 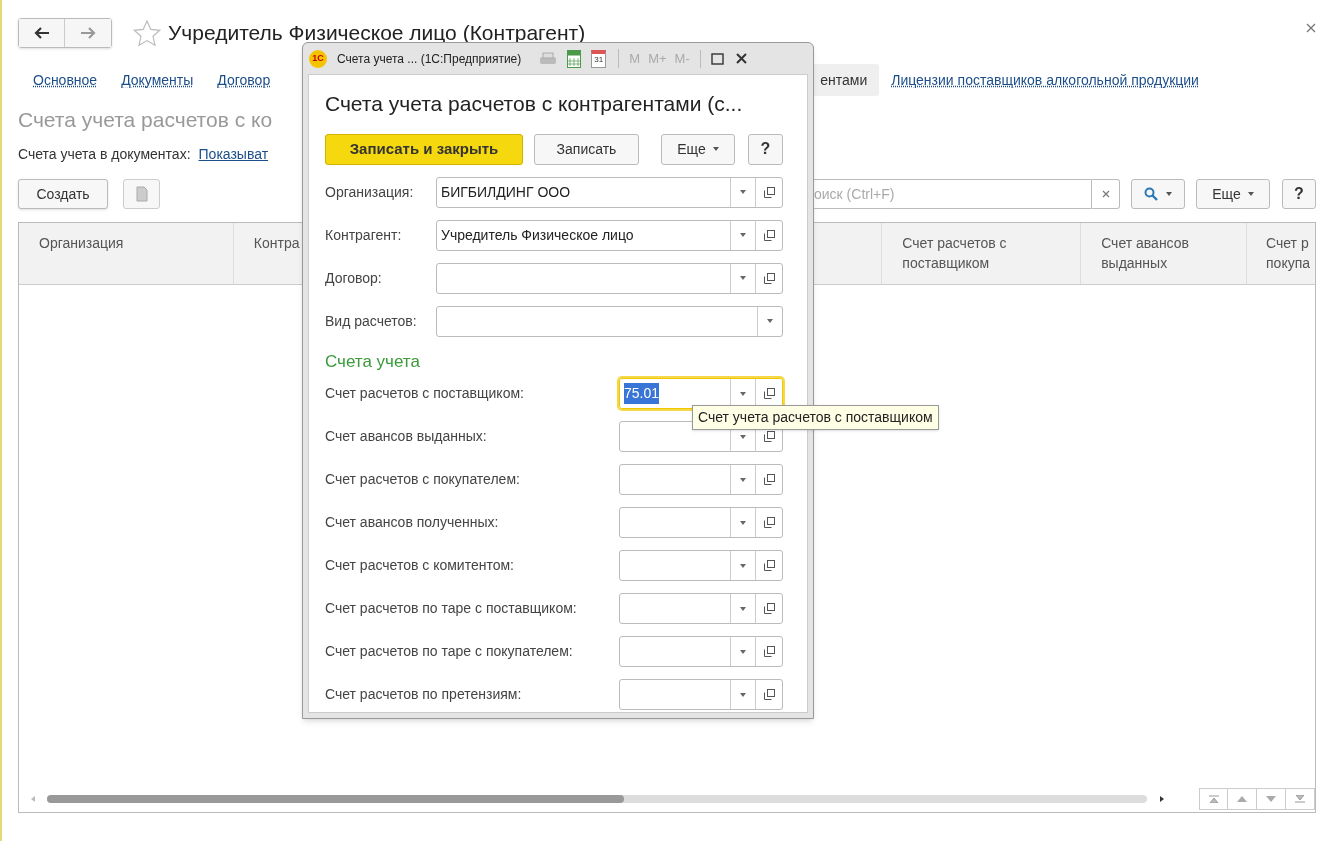 I want to click on tab: Лицензии поставщиков алкогольной продукции, so click(x=1045, y=80).